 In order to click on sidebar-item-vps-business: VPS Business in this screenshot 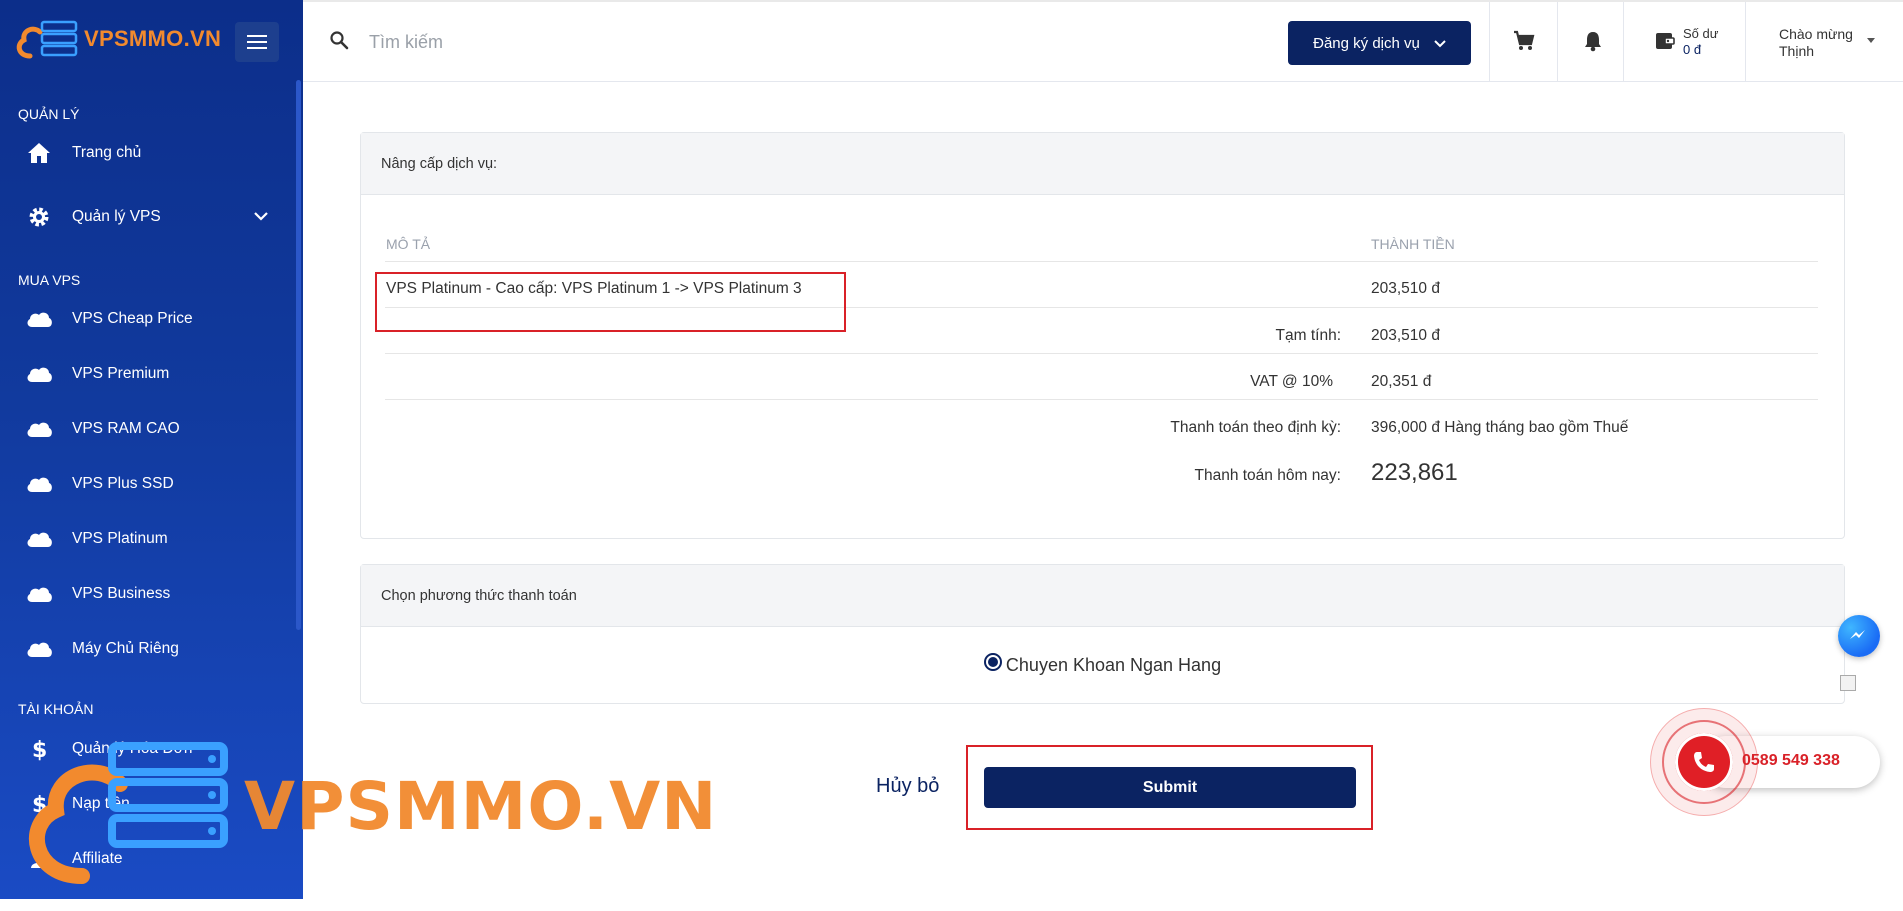, I will do `click(145, 594)`.